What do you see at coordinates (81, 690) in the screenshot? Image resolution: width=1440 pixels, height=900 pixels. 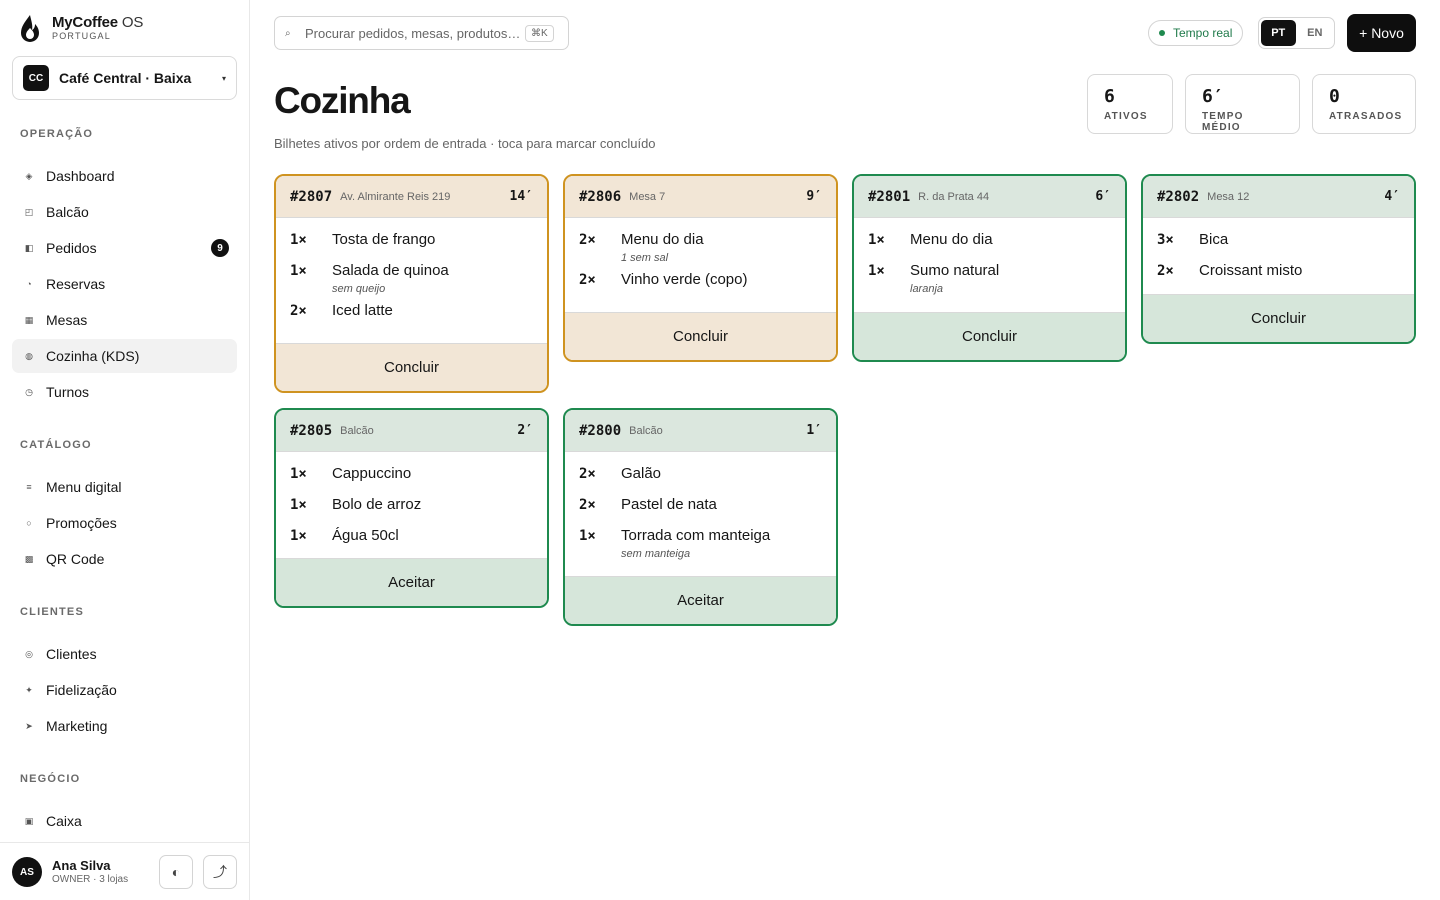 I see `nav-label: Fidelização` at bounding box center [81, 690].